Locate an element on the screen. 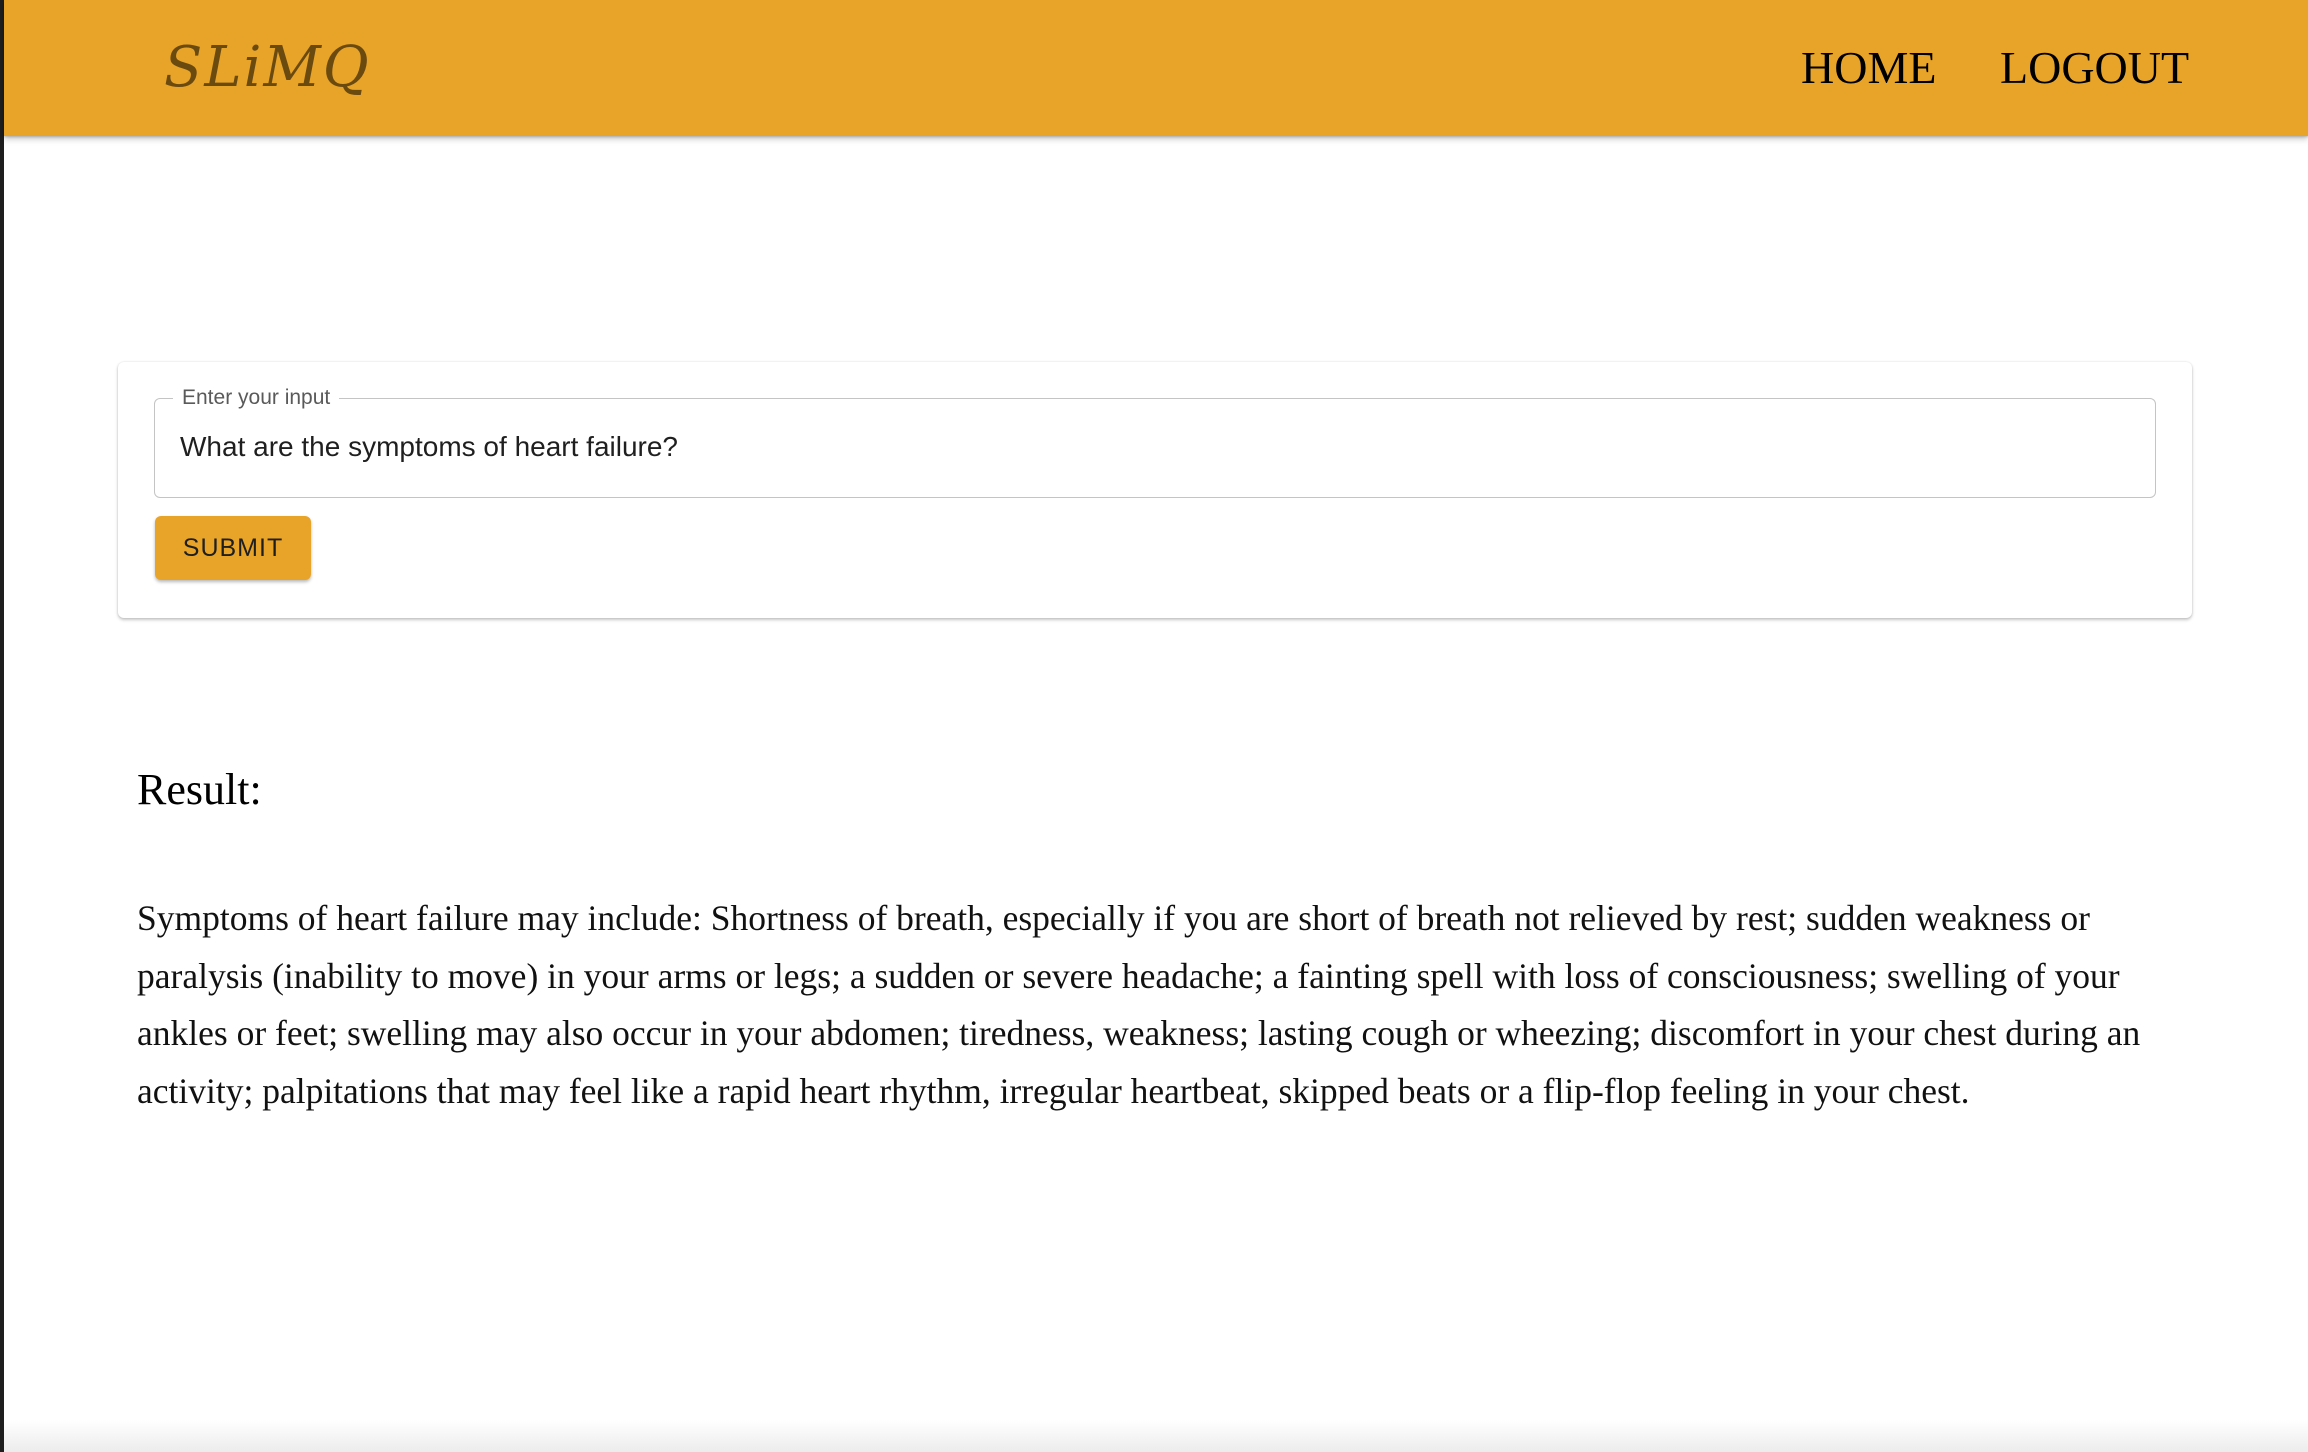 This screenshot has width=2308, height=1452. result-text: Symptoms of heart failure may include is located at coordinates (1139, 1004).